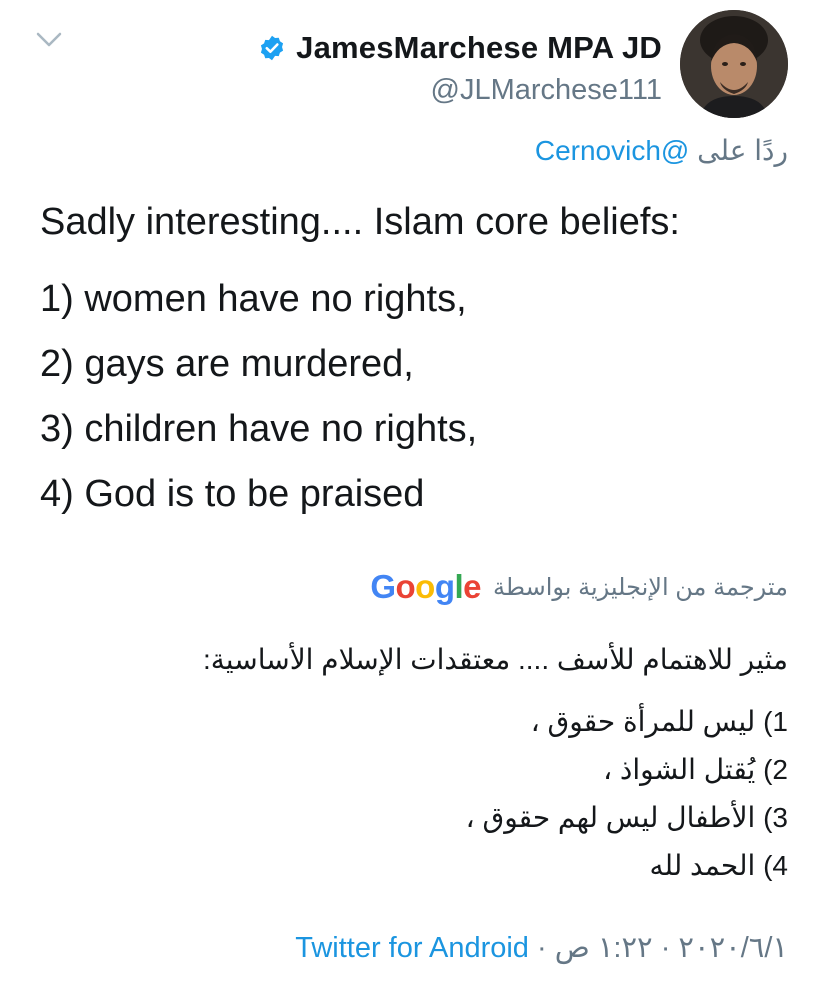  I want to click on source-app-link: Twitter for Android, so click(412, 948).